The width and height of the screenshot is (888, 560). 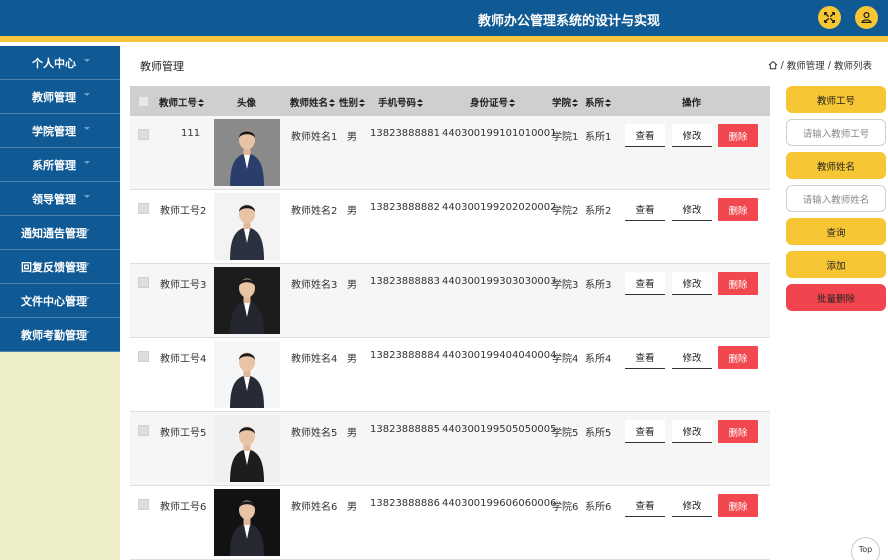 What do you see at coordinates (314, 507) in the screenshot?
I see `teacher-name: 教师姓名6` at bounding box center [314, 507].